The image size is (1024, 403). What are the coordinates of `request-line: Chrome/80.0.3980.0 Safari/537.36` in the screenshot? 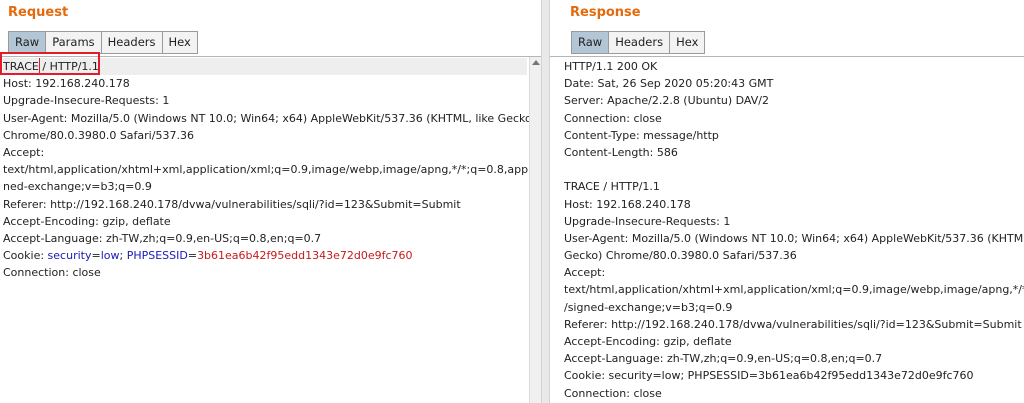 It's located at (98, 135).